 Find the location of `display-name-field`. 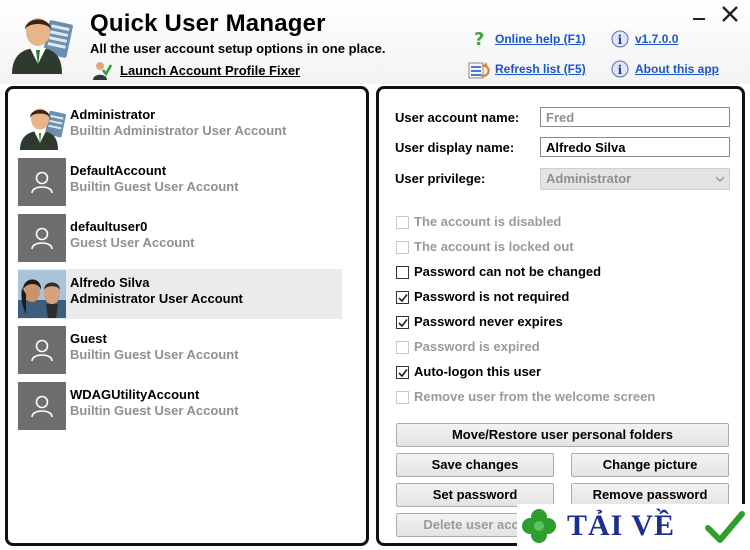

display-name-field is located at coordinates (635, 147).